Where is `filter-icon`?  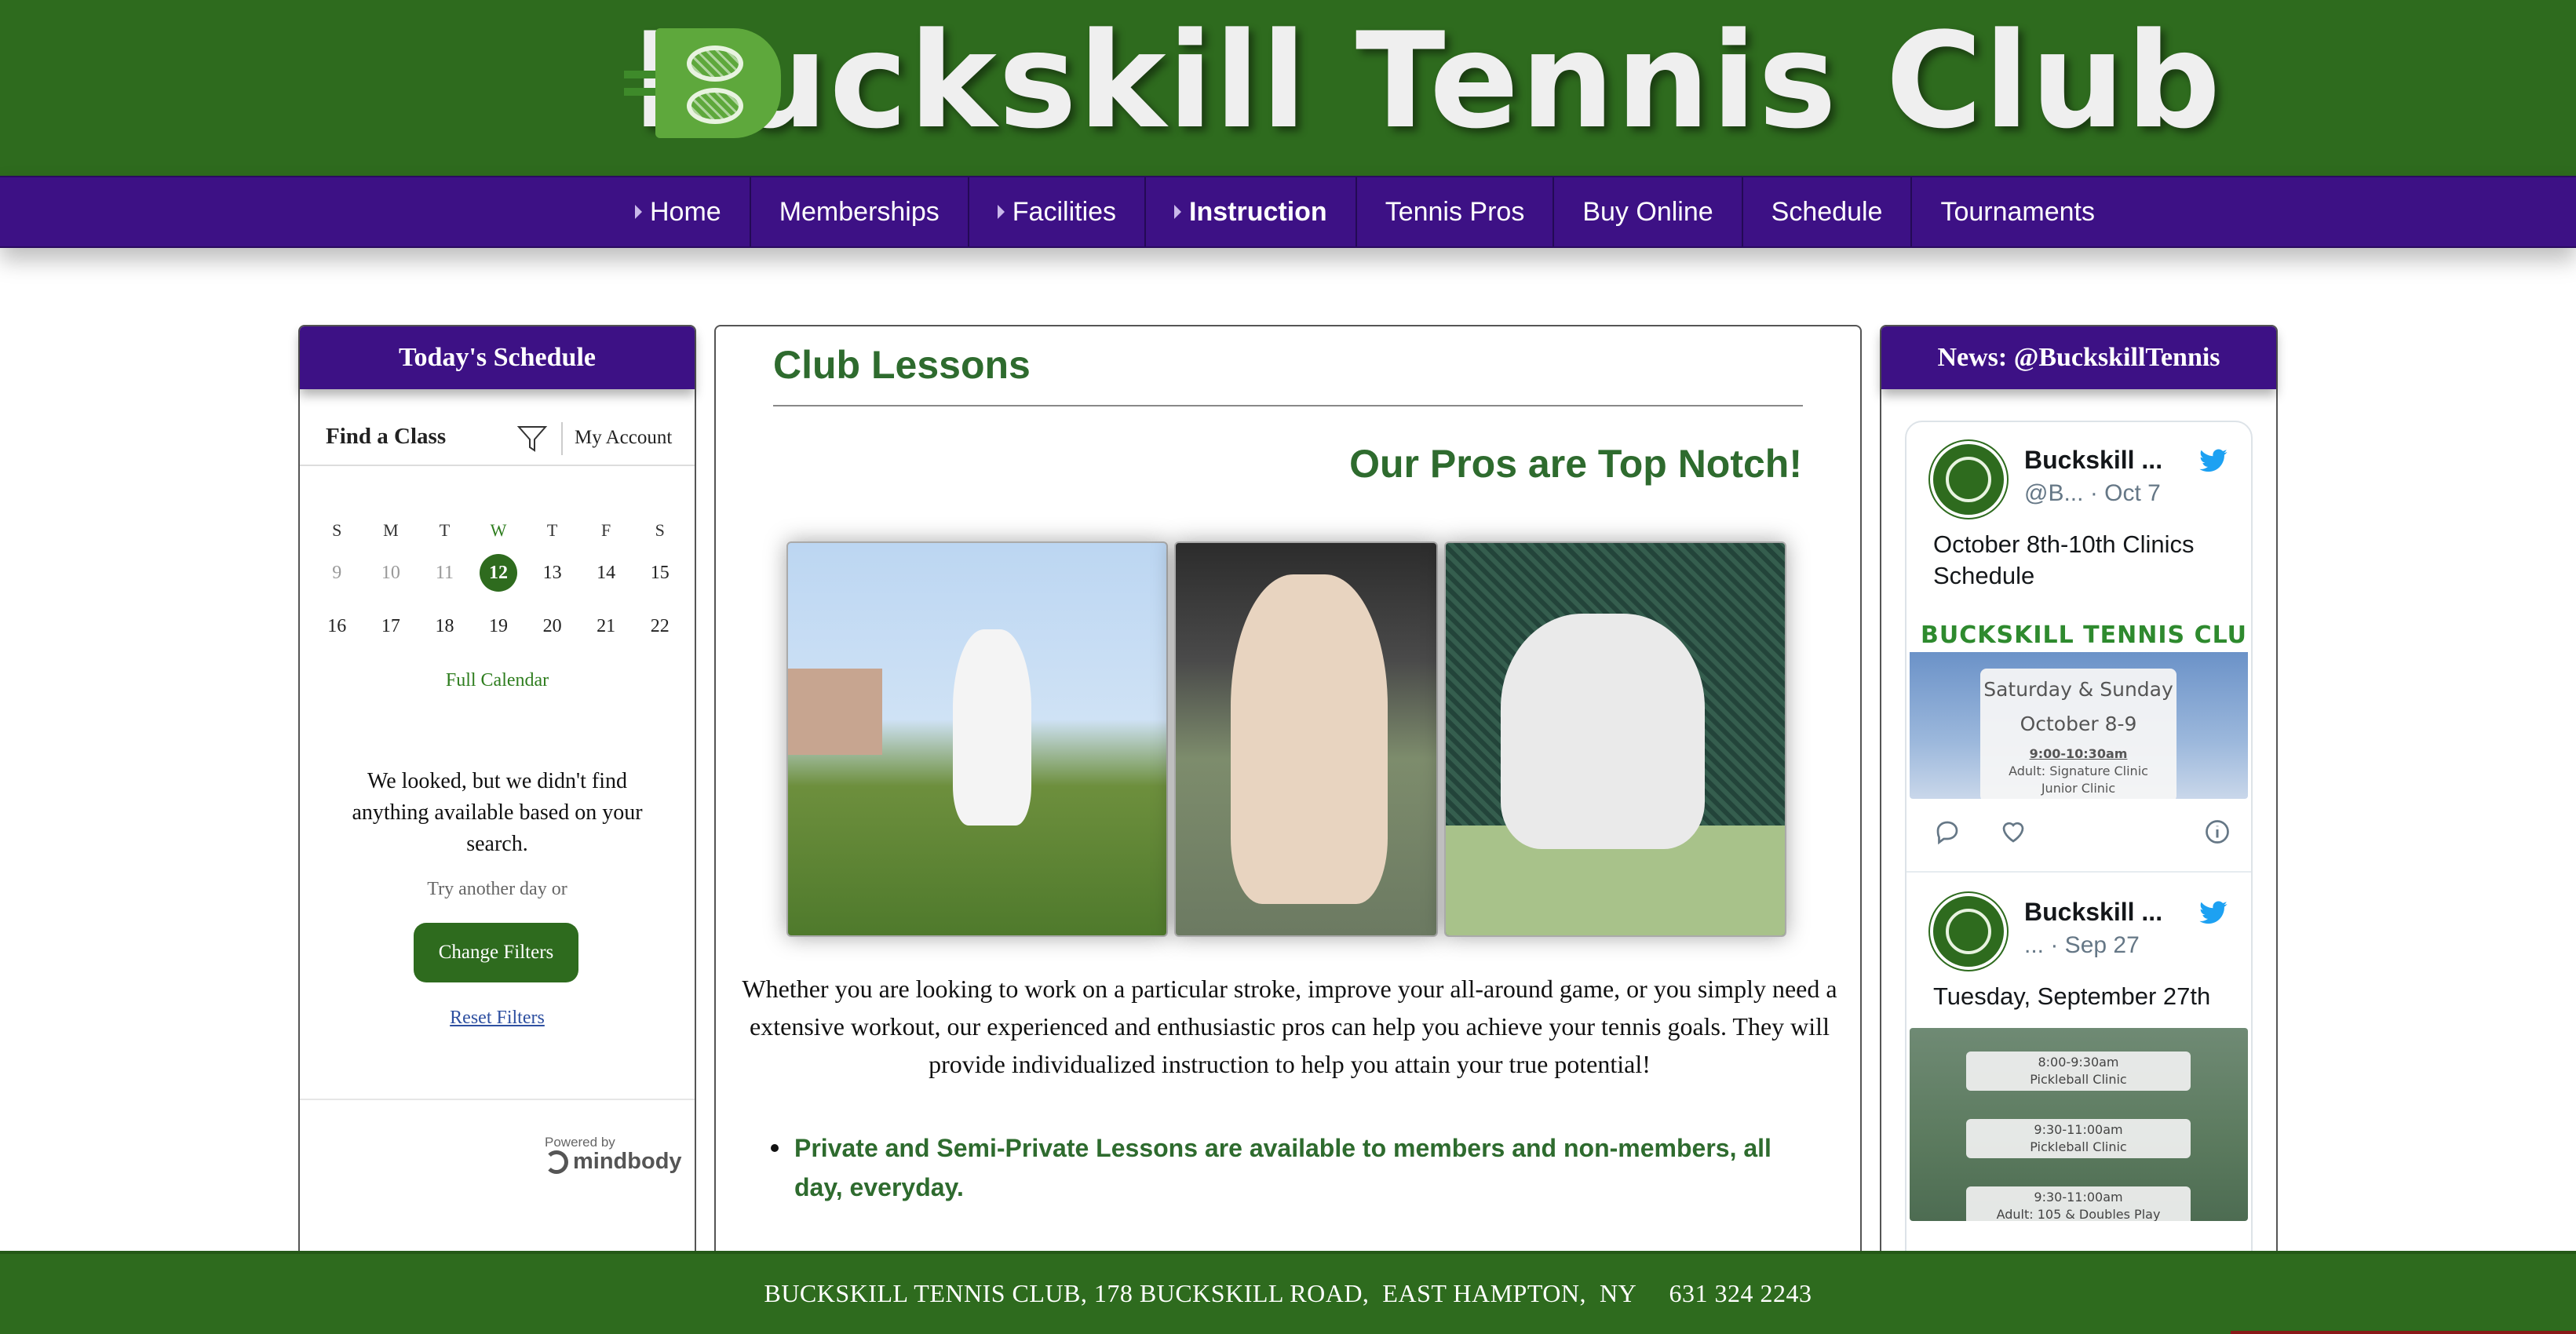 filter-icon is located at coordinates (532, 438).